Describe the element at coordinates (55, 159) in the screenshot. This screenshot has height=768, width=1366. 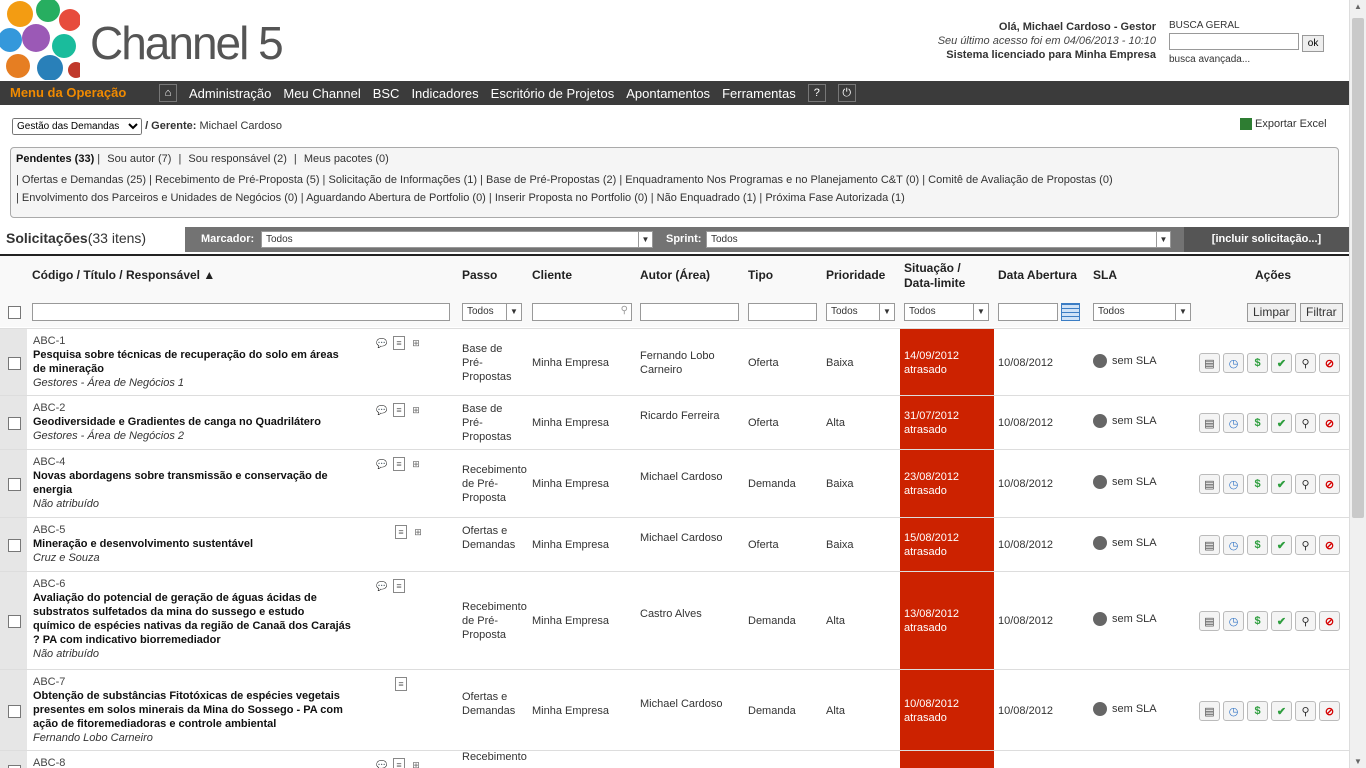
I see `tab-pendentes: Pendentes (33)` at that location.